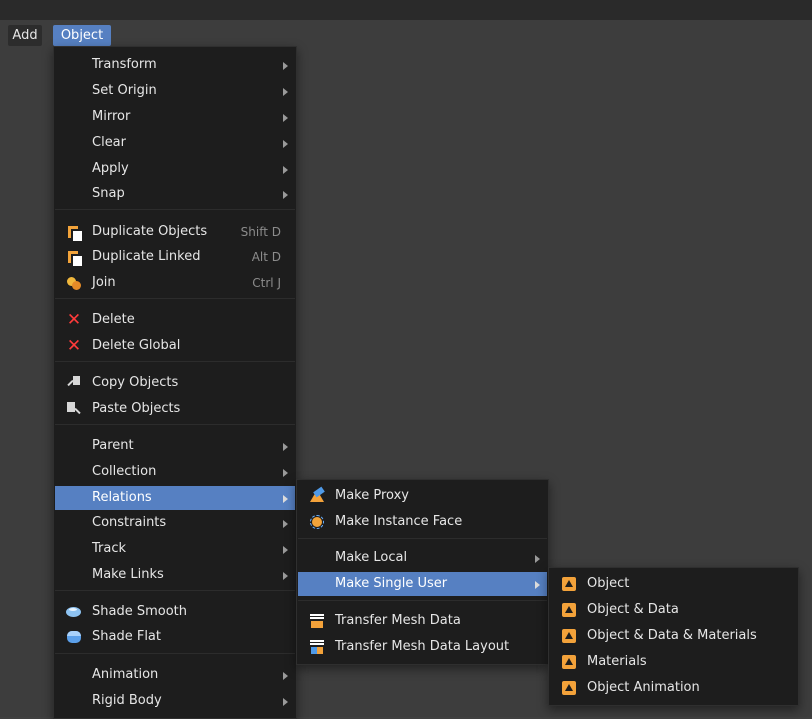  Describe the element at coordinates (175, 143) in the screenshot. I see `menu-item-clear: Clear` at that location.